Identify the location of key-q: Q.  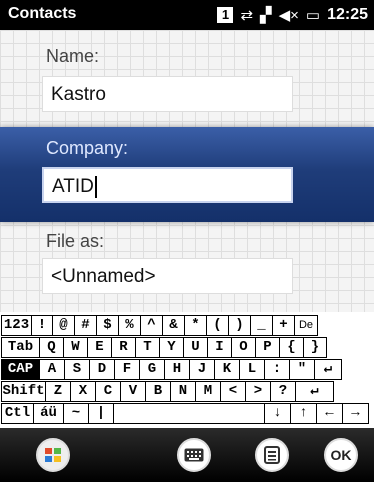
(51, 347).